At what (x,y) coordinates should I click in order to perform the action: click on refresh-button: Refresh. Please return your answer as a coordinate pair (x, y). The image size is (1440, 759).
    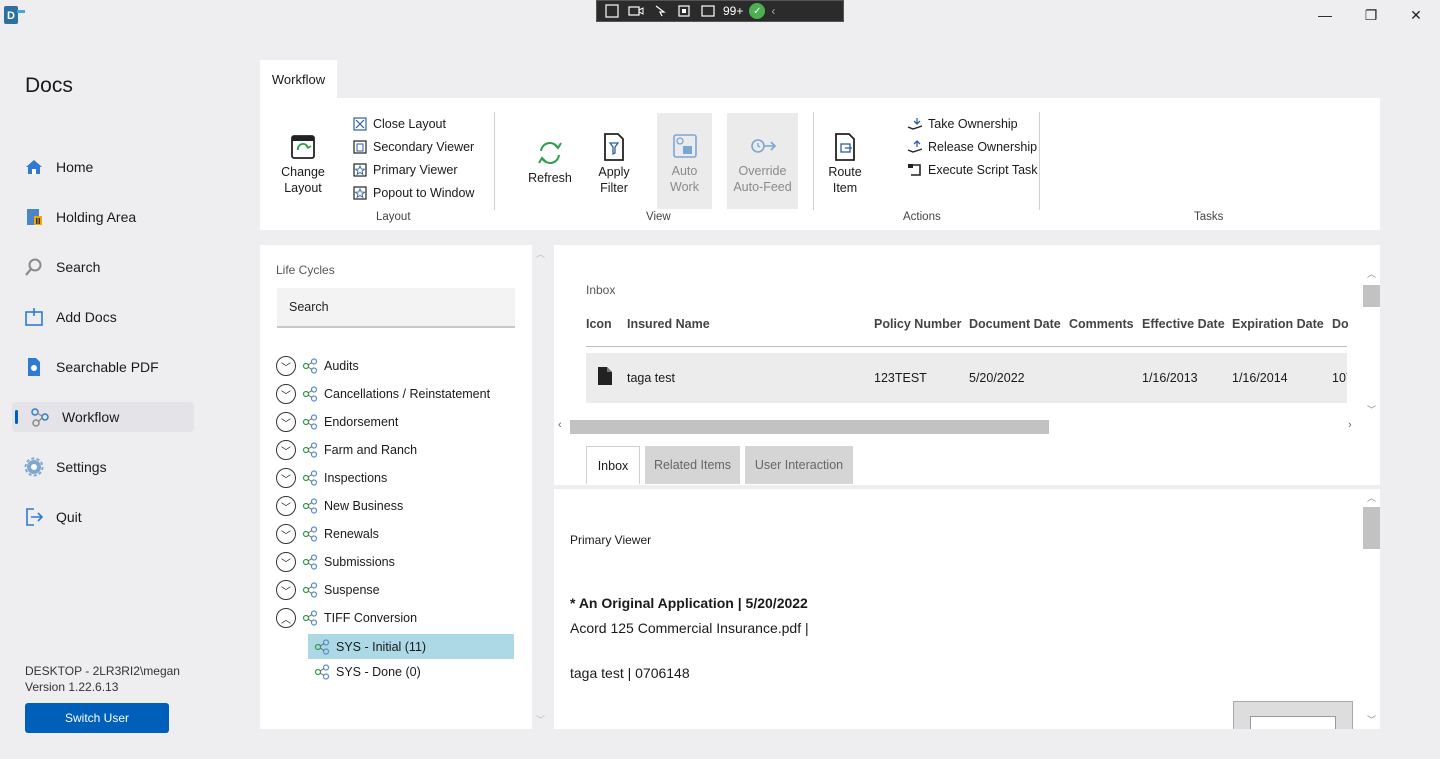
    Looking at the image, I should click on (550, 162).